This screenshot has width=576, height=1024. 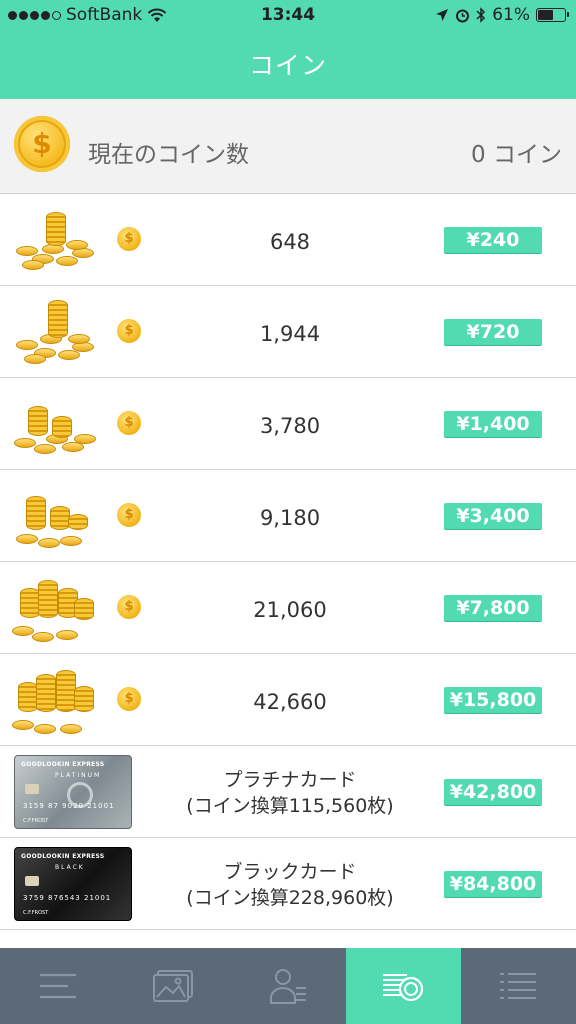 I want to click on tab-profile, so click(x=287, y=986).